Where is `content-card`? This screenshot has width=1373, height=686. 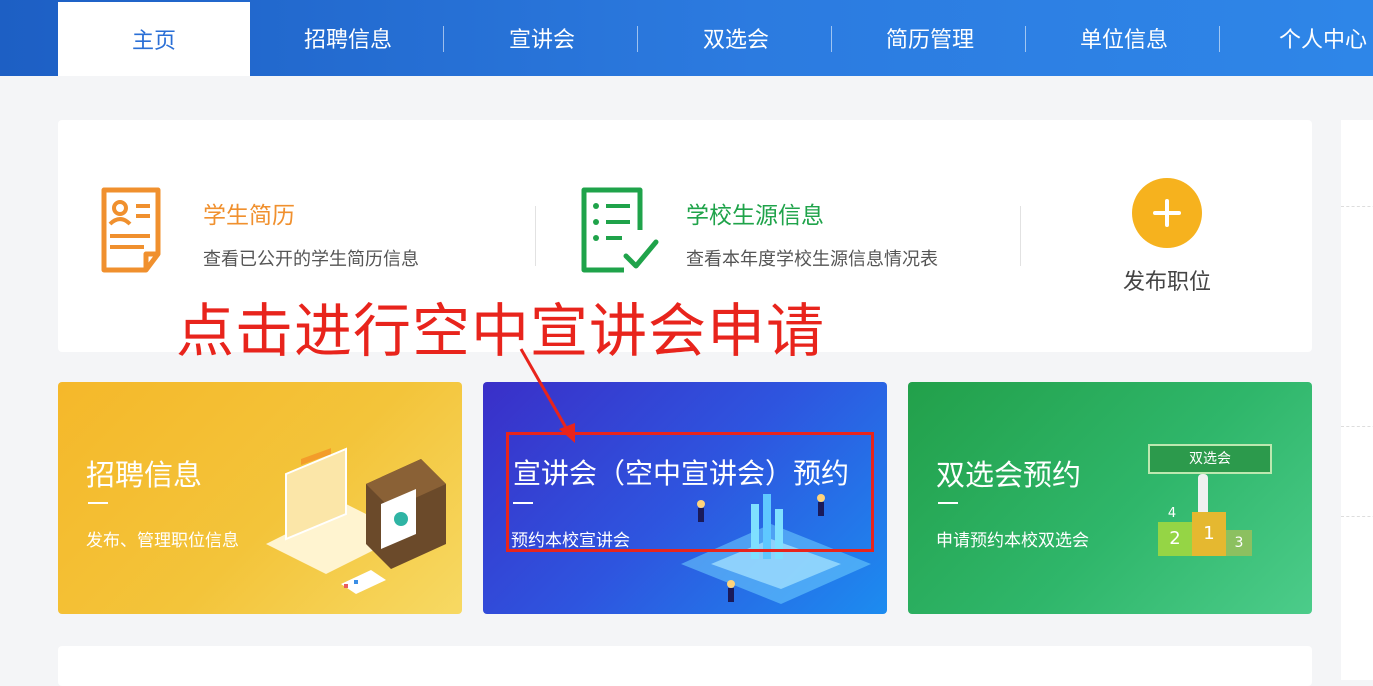
content-card is located at coordinates (685, 666).